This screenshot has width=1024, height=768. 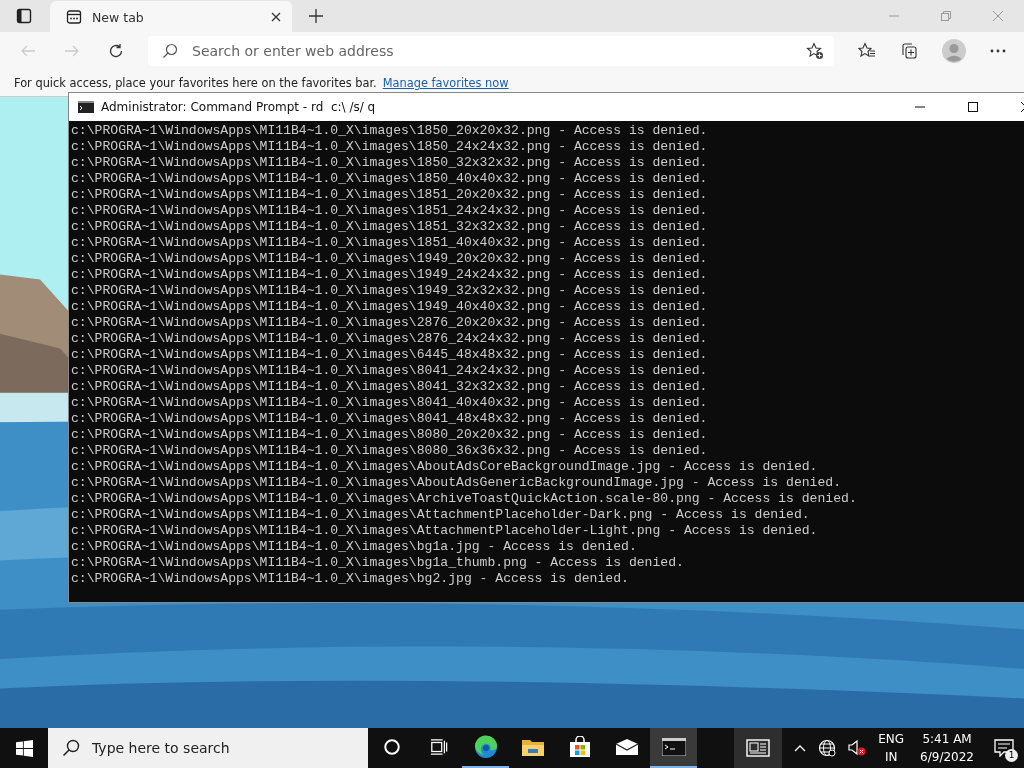 I want to click on language-indicator: ENG IN, so click(x=891, y=748).